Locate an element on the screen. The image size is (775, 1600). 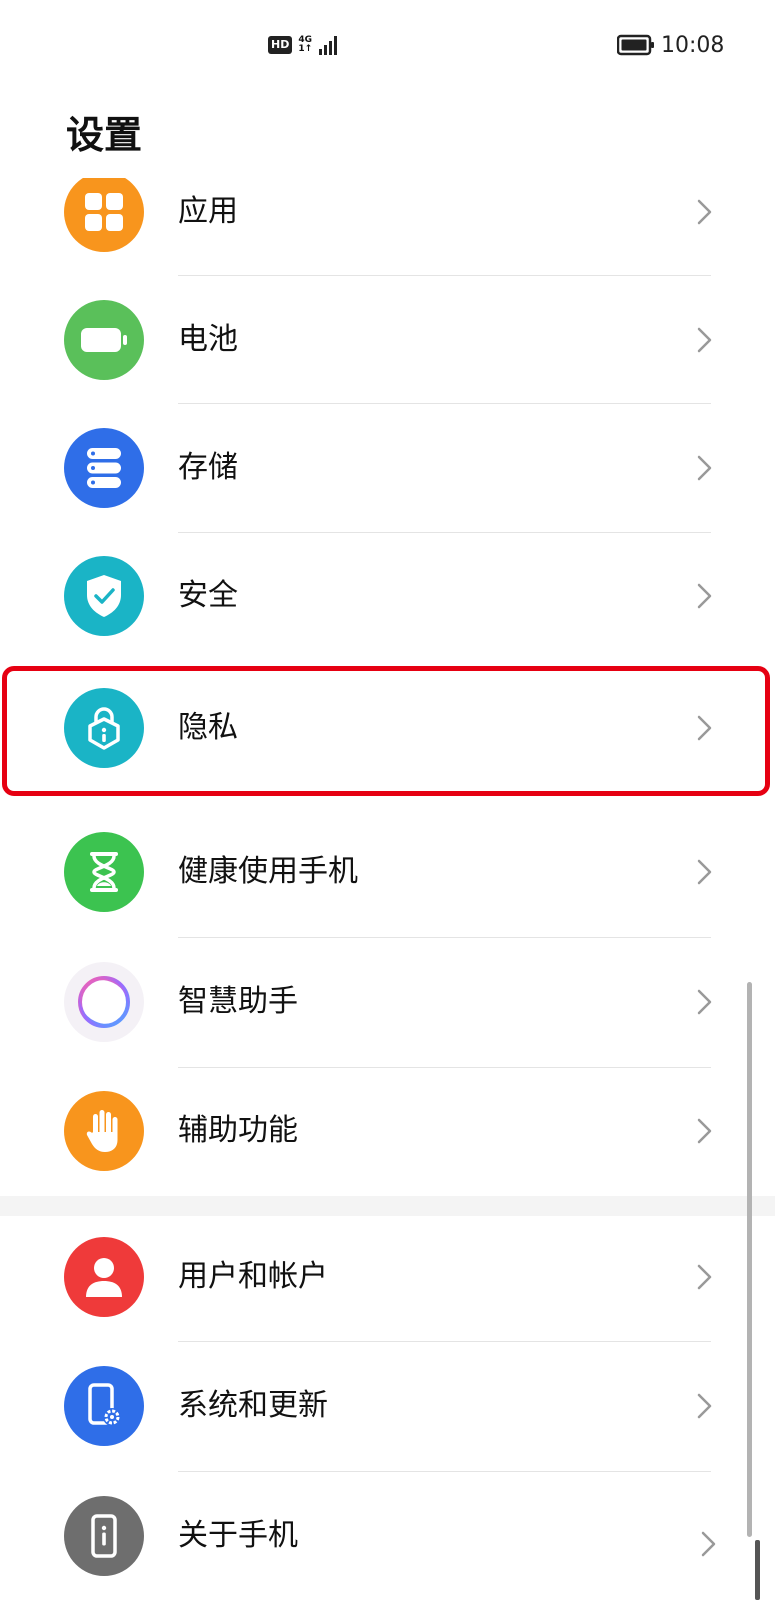
system-status: 10:08 is located at coordinates (670, 45).